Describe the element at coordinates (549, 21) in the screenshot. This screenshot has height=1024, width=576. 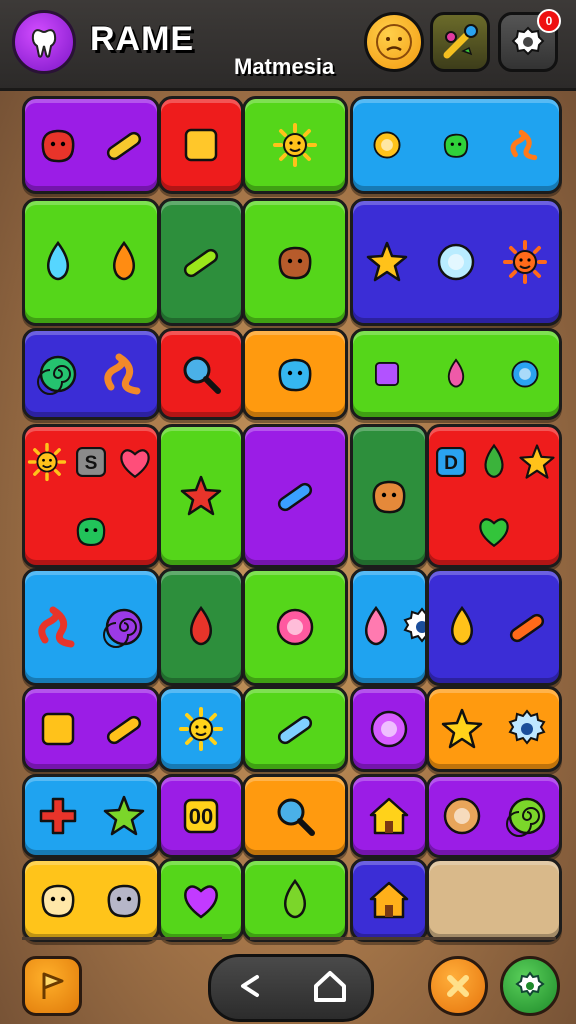
I see `notification-badge: 0` at that location.